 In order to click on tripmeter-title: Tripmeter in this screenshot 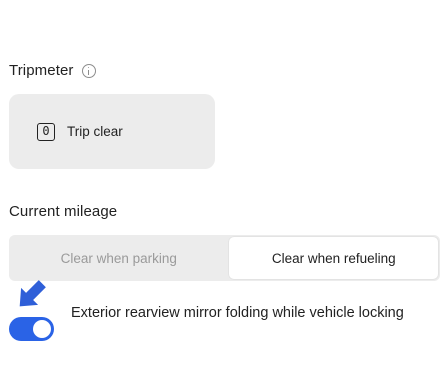, I will do `click(41, 70)`.